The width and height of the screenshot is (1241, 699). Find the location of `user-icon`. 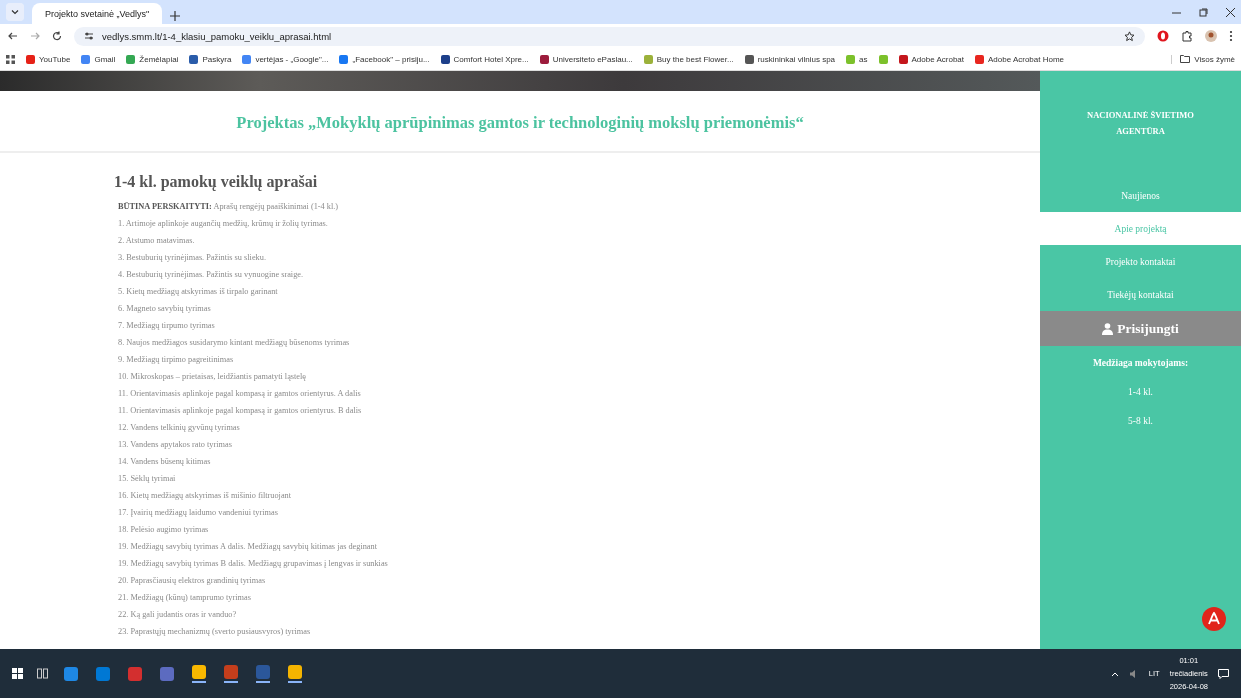

user-icon is located at coordinates (1108, 328).